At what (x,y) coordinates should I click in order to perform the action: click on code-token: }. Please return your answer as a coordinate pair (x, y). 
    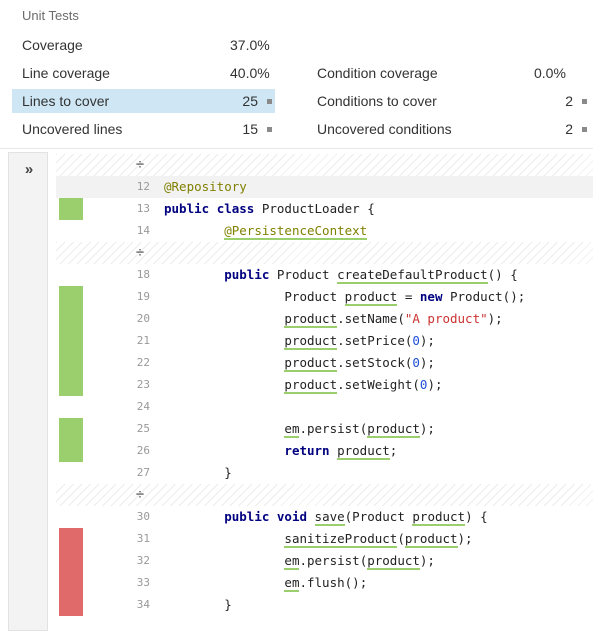
    Looking at the image, I should click on (198, 604).